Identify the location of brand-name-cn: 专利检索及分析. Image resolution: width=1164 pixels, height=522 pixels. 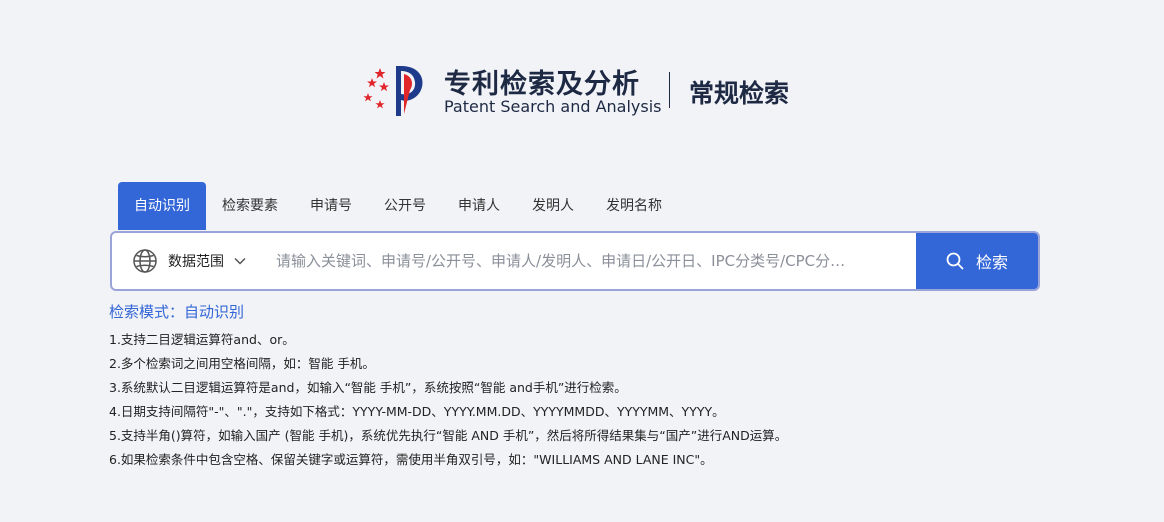
(542, 84).